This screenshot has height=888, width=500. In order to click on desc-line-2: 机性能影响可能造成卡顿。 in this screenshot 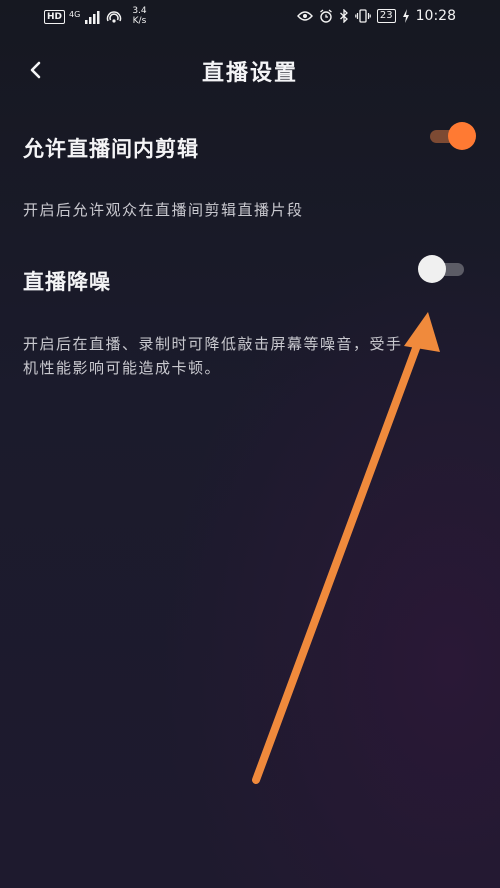, I will do `click(122, 368)`.